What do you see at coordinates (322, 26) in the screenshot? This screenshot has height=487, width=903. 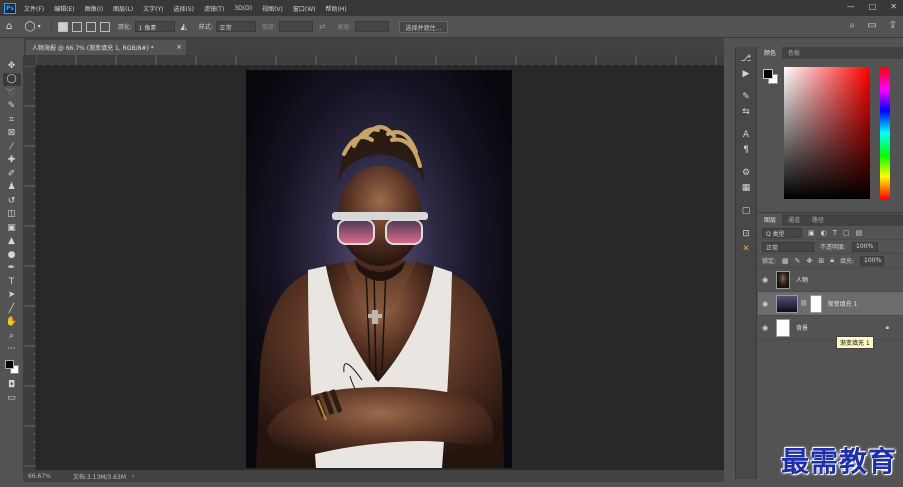 I see `swap-icon: ⇄` at bounding box center [322, 26].